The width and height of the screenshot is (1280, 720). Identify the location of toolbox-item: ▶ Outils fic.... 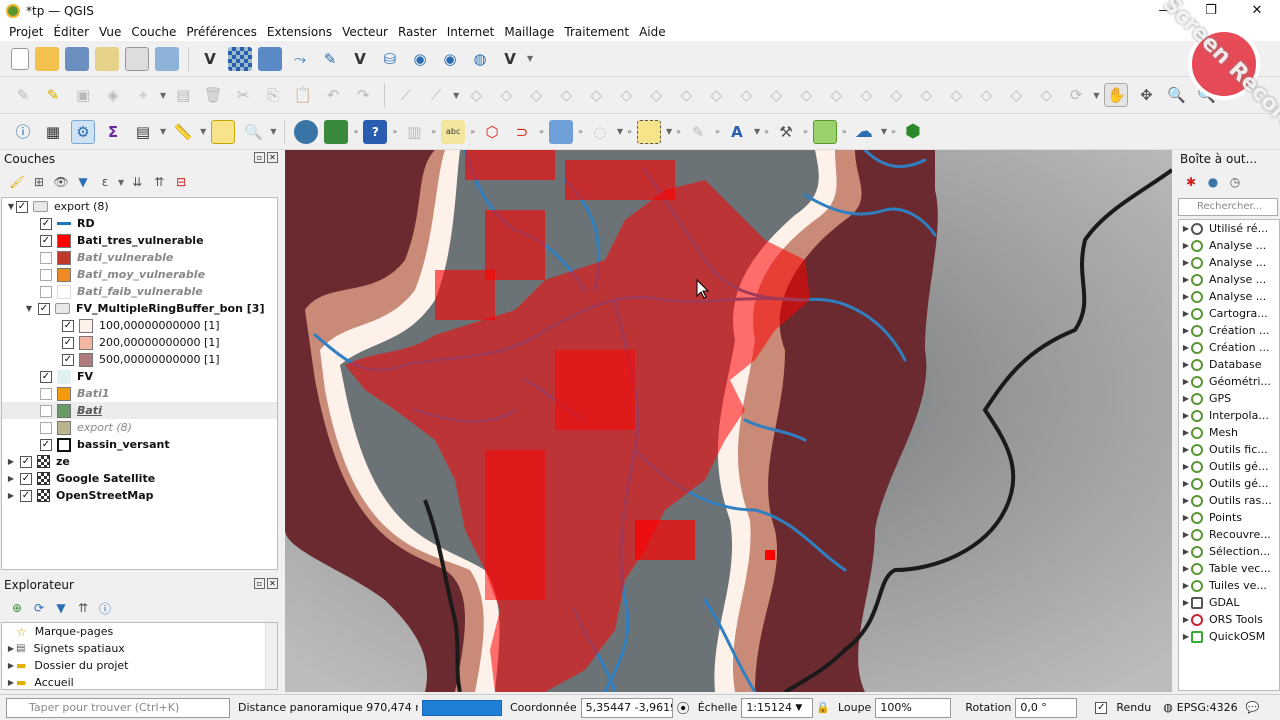
(1229, 449).